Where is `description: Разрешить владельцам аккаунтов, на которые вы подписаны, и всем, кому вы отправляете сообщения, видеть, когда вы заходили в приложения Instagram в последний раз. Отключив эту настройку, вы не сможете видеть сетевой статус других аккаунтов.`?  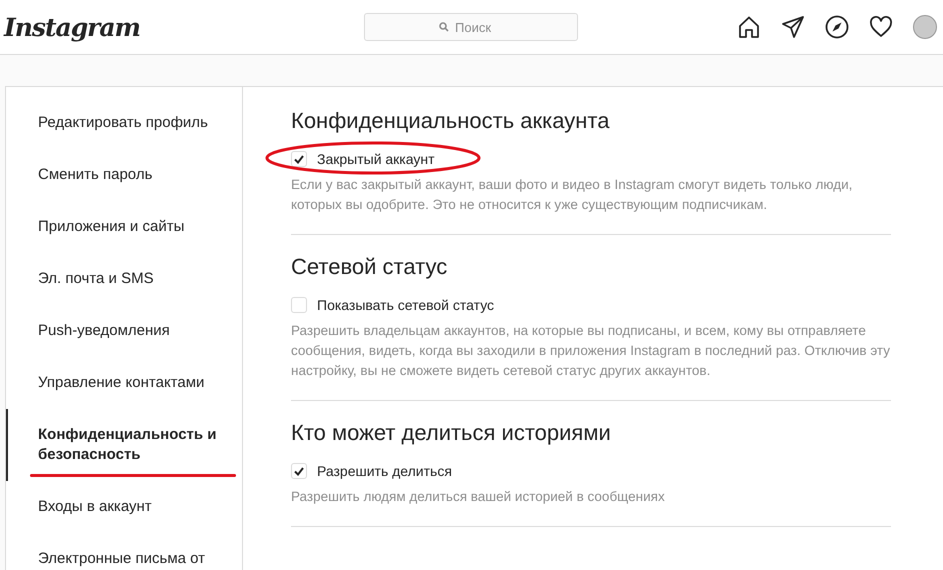
description: Разрешить владельцам аккаунтов, на которые вы подписаны, и всем, кому вы отправляете сообщения, видеть, когда вы заходили в приложения Instagram в последний раз. Отключив эту настройку, вы не сможете видеть сетевой статус других аккаунтов. is located at coordinates (591, 351).